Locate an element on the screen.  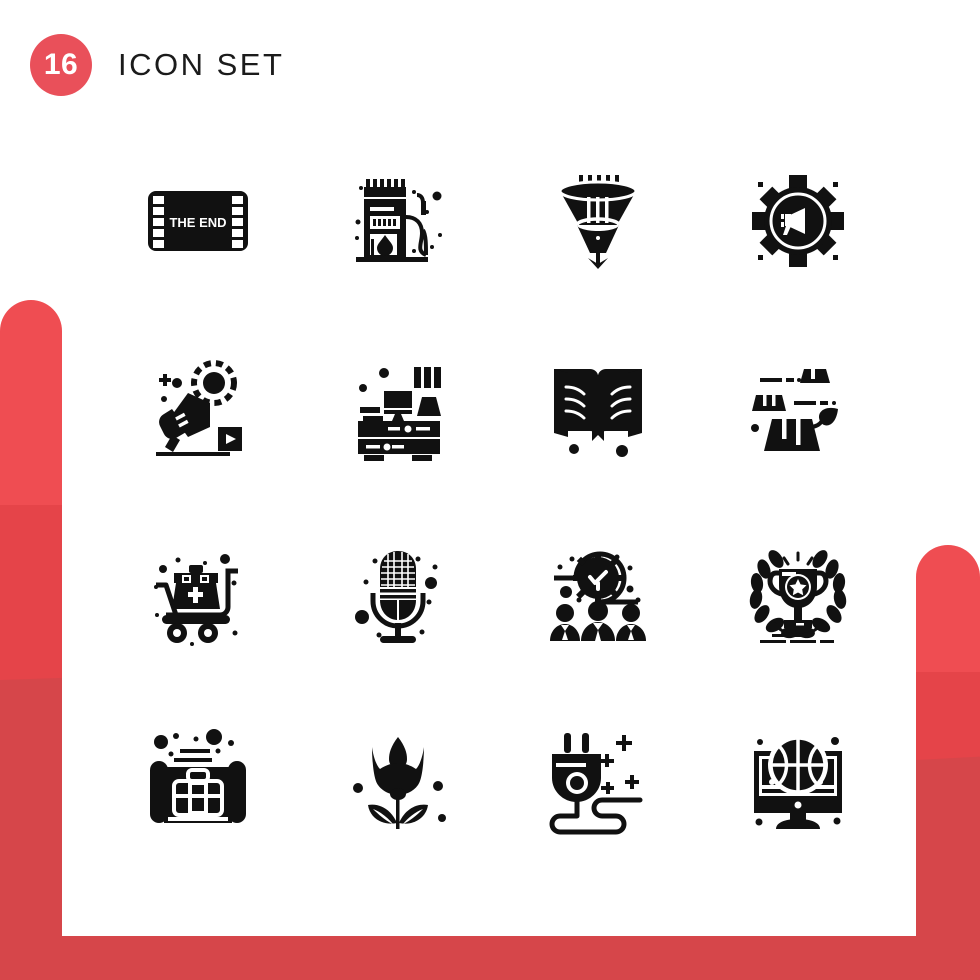
icon-cell-blueprint-briefcase is located at coordinates (198, 779).